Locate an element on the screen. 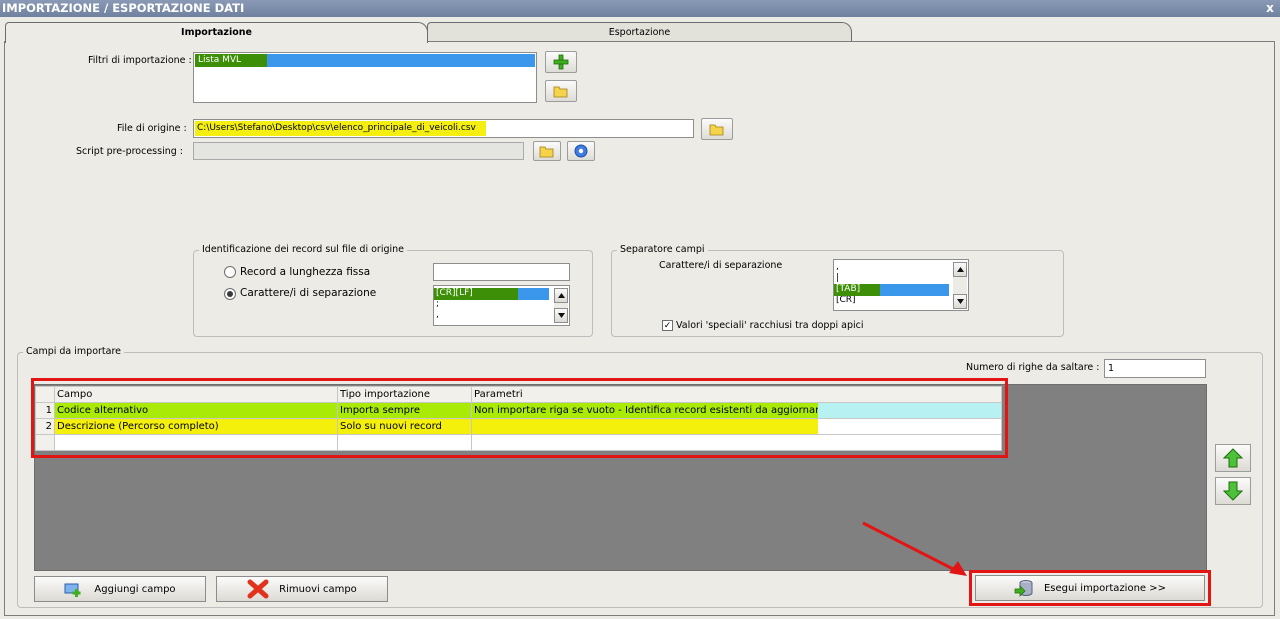  record-separator-list: [CR][LF] ; , is located at coordinates (501, 305).